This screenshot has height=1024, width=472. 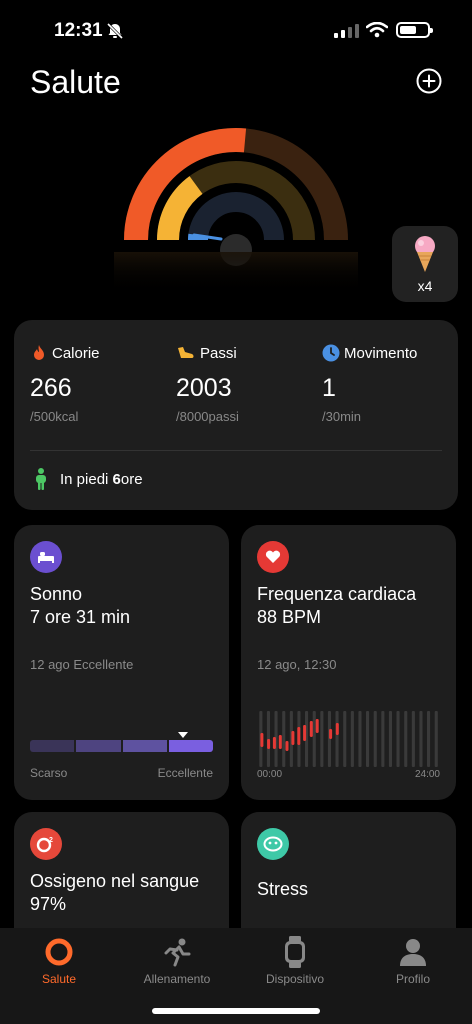 I want to click on standing-value: 6, so click(x=116, y=479).